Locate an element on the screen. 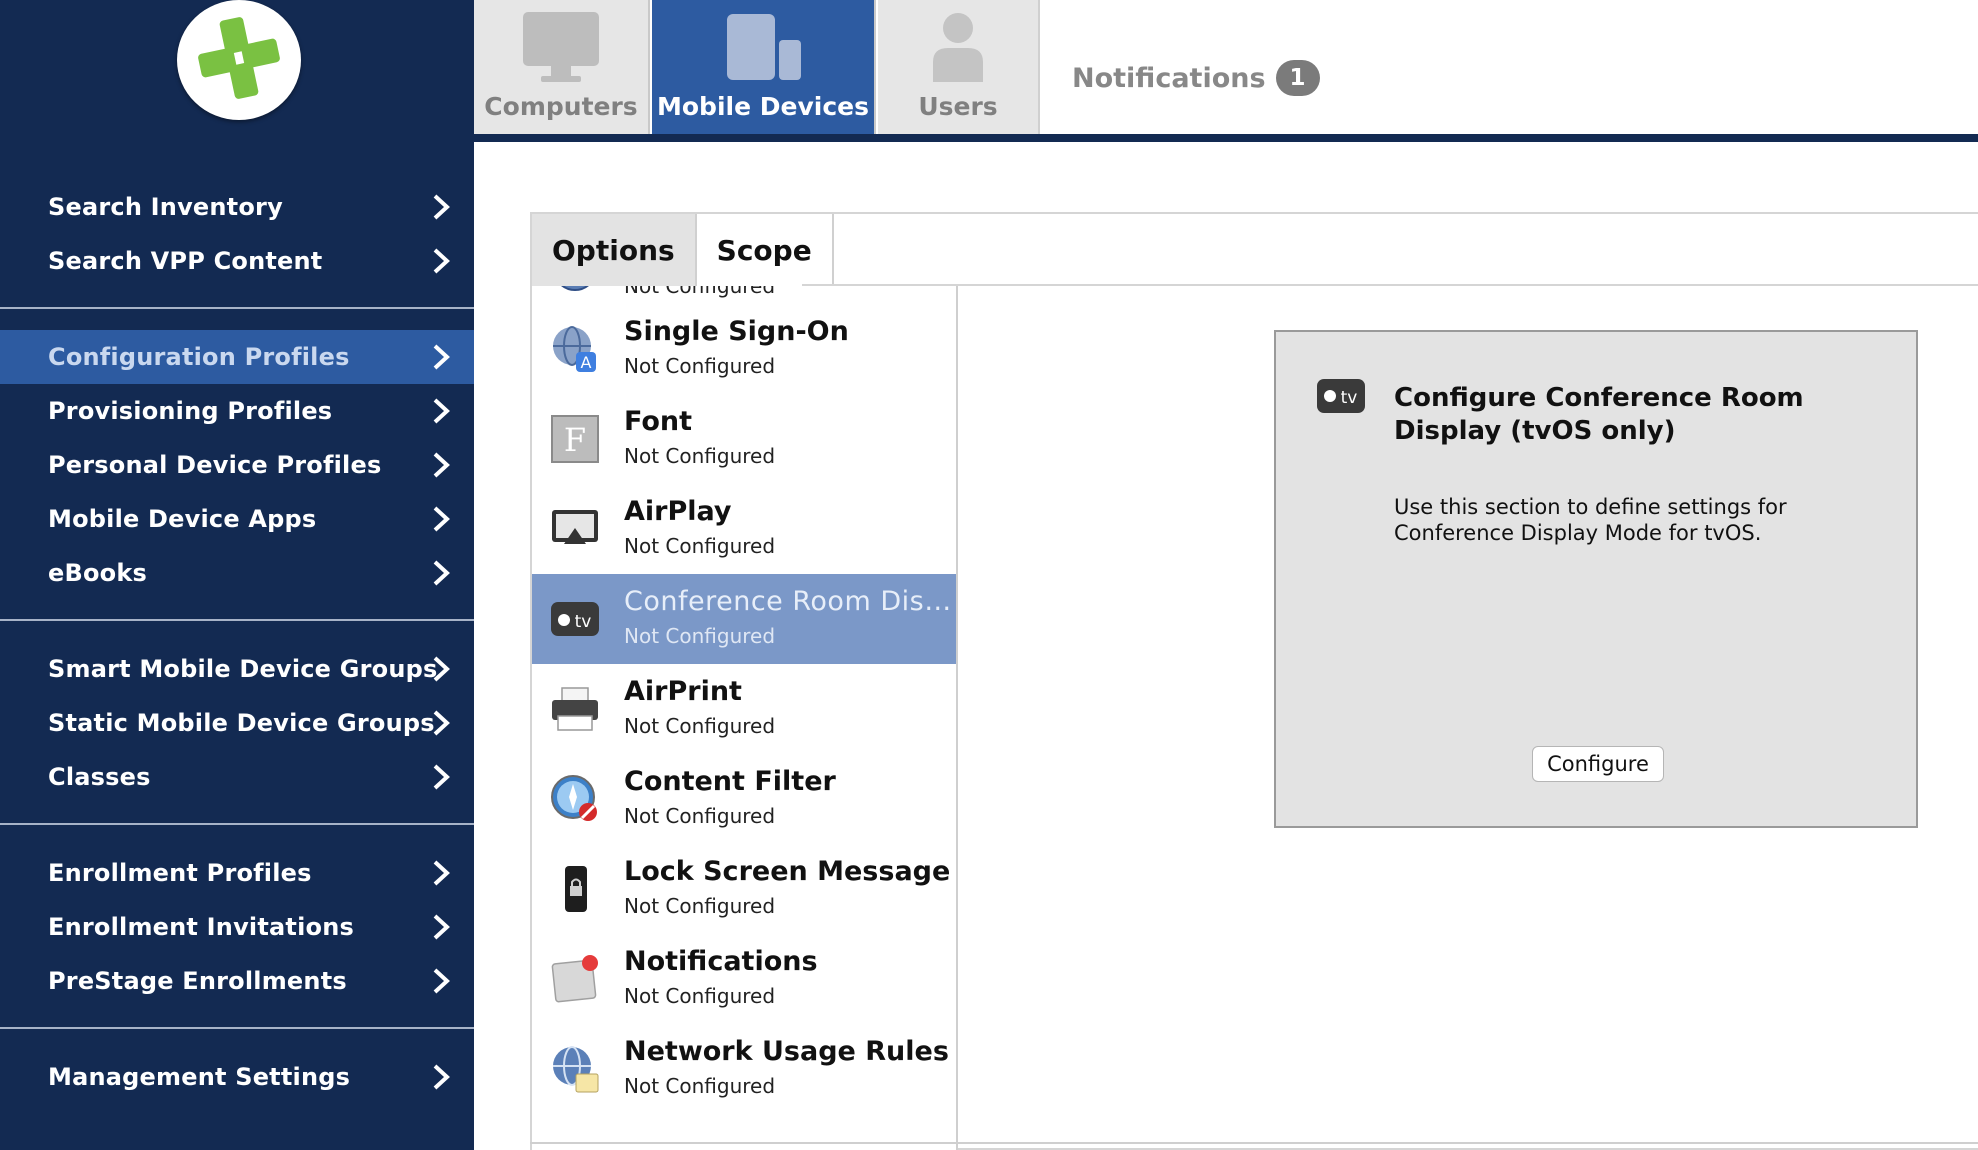 The height and width of the screenshot is (1150, 1978). sidebar-item-label: PreStage Enrollments is located at coordinates (197, 981).